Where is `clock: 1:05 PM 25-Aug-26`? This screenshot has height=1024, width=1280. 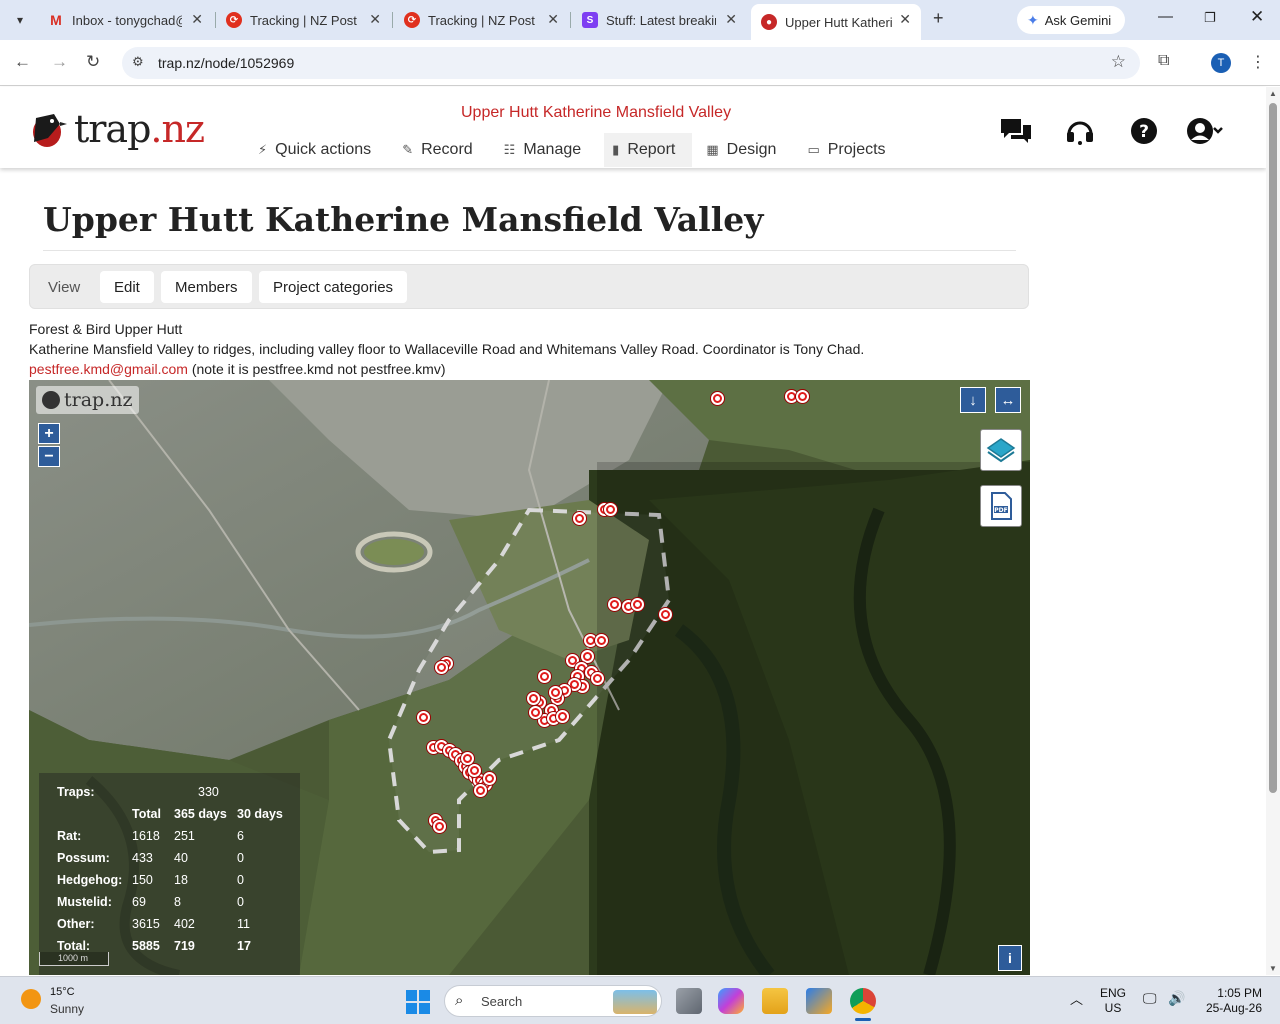 clock: 1:05 PM 25-Aug-26 is located at coordinates (1231, 1001).